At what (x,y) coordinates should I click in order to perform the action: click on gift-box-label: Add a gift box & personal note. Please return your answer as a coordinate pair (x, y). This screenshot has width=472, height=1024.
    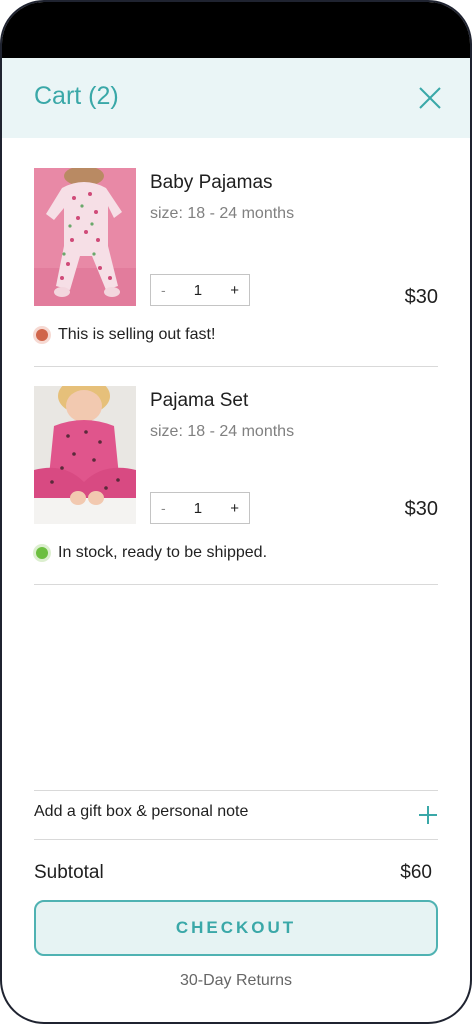
    Looking at the image, I should click on (141, 811).